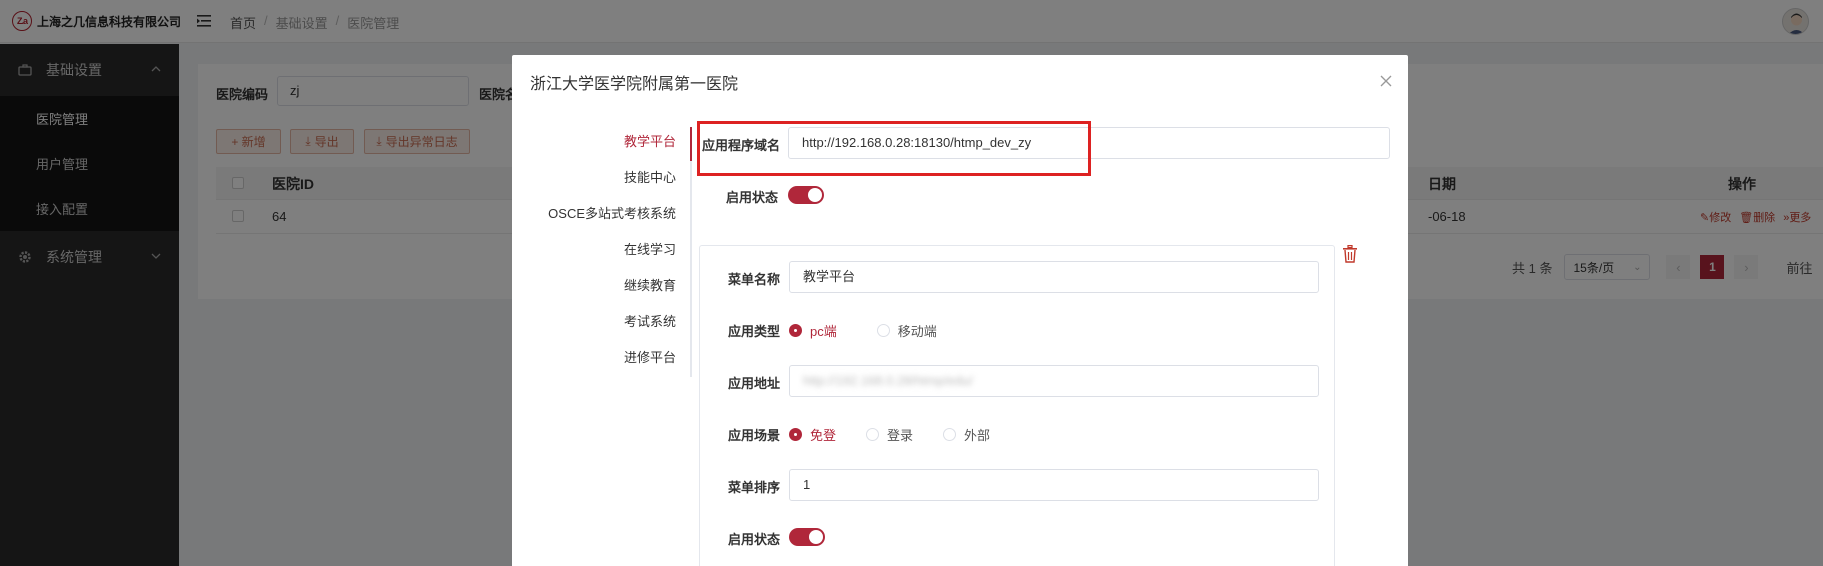 The height and width of the screenshot is (566, 1823). Describe the element at coordinates (1054, 381) in the screenshot. I see `app-url-input: http://192.168.0.28/htmp/edu/` at that location.